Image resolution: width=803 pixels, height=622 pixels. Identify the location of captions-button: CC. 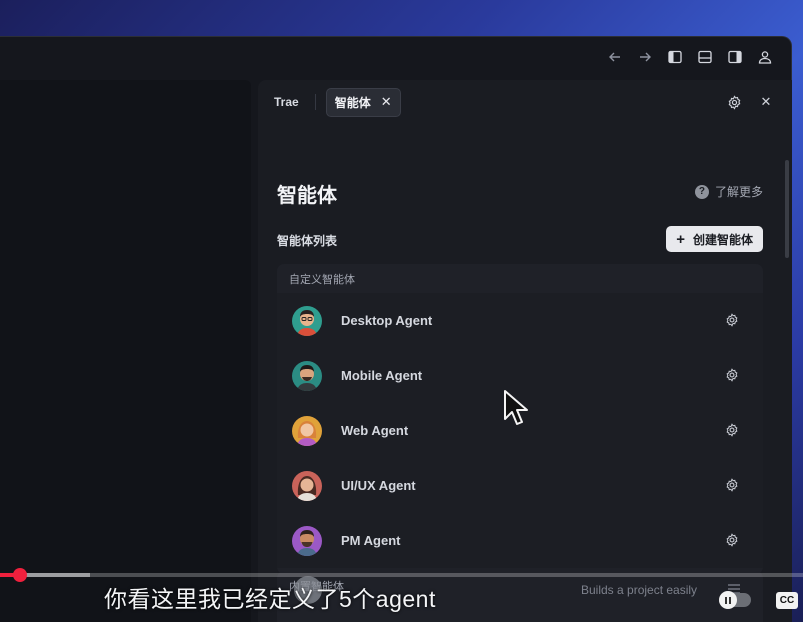
(787, 600).